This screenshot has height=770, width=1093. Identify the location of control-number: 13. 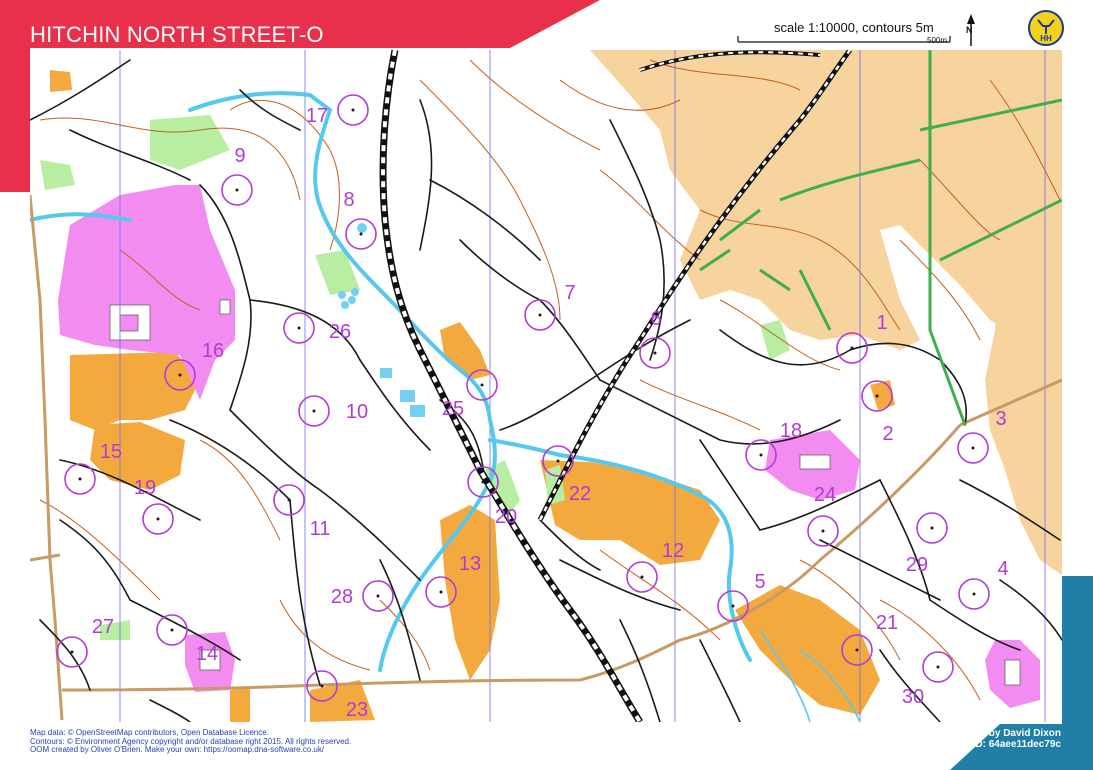
(470, 564).